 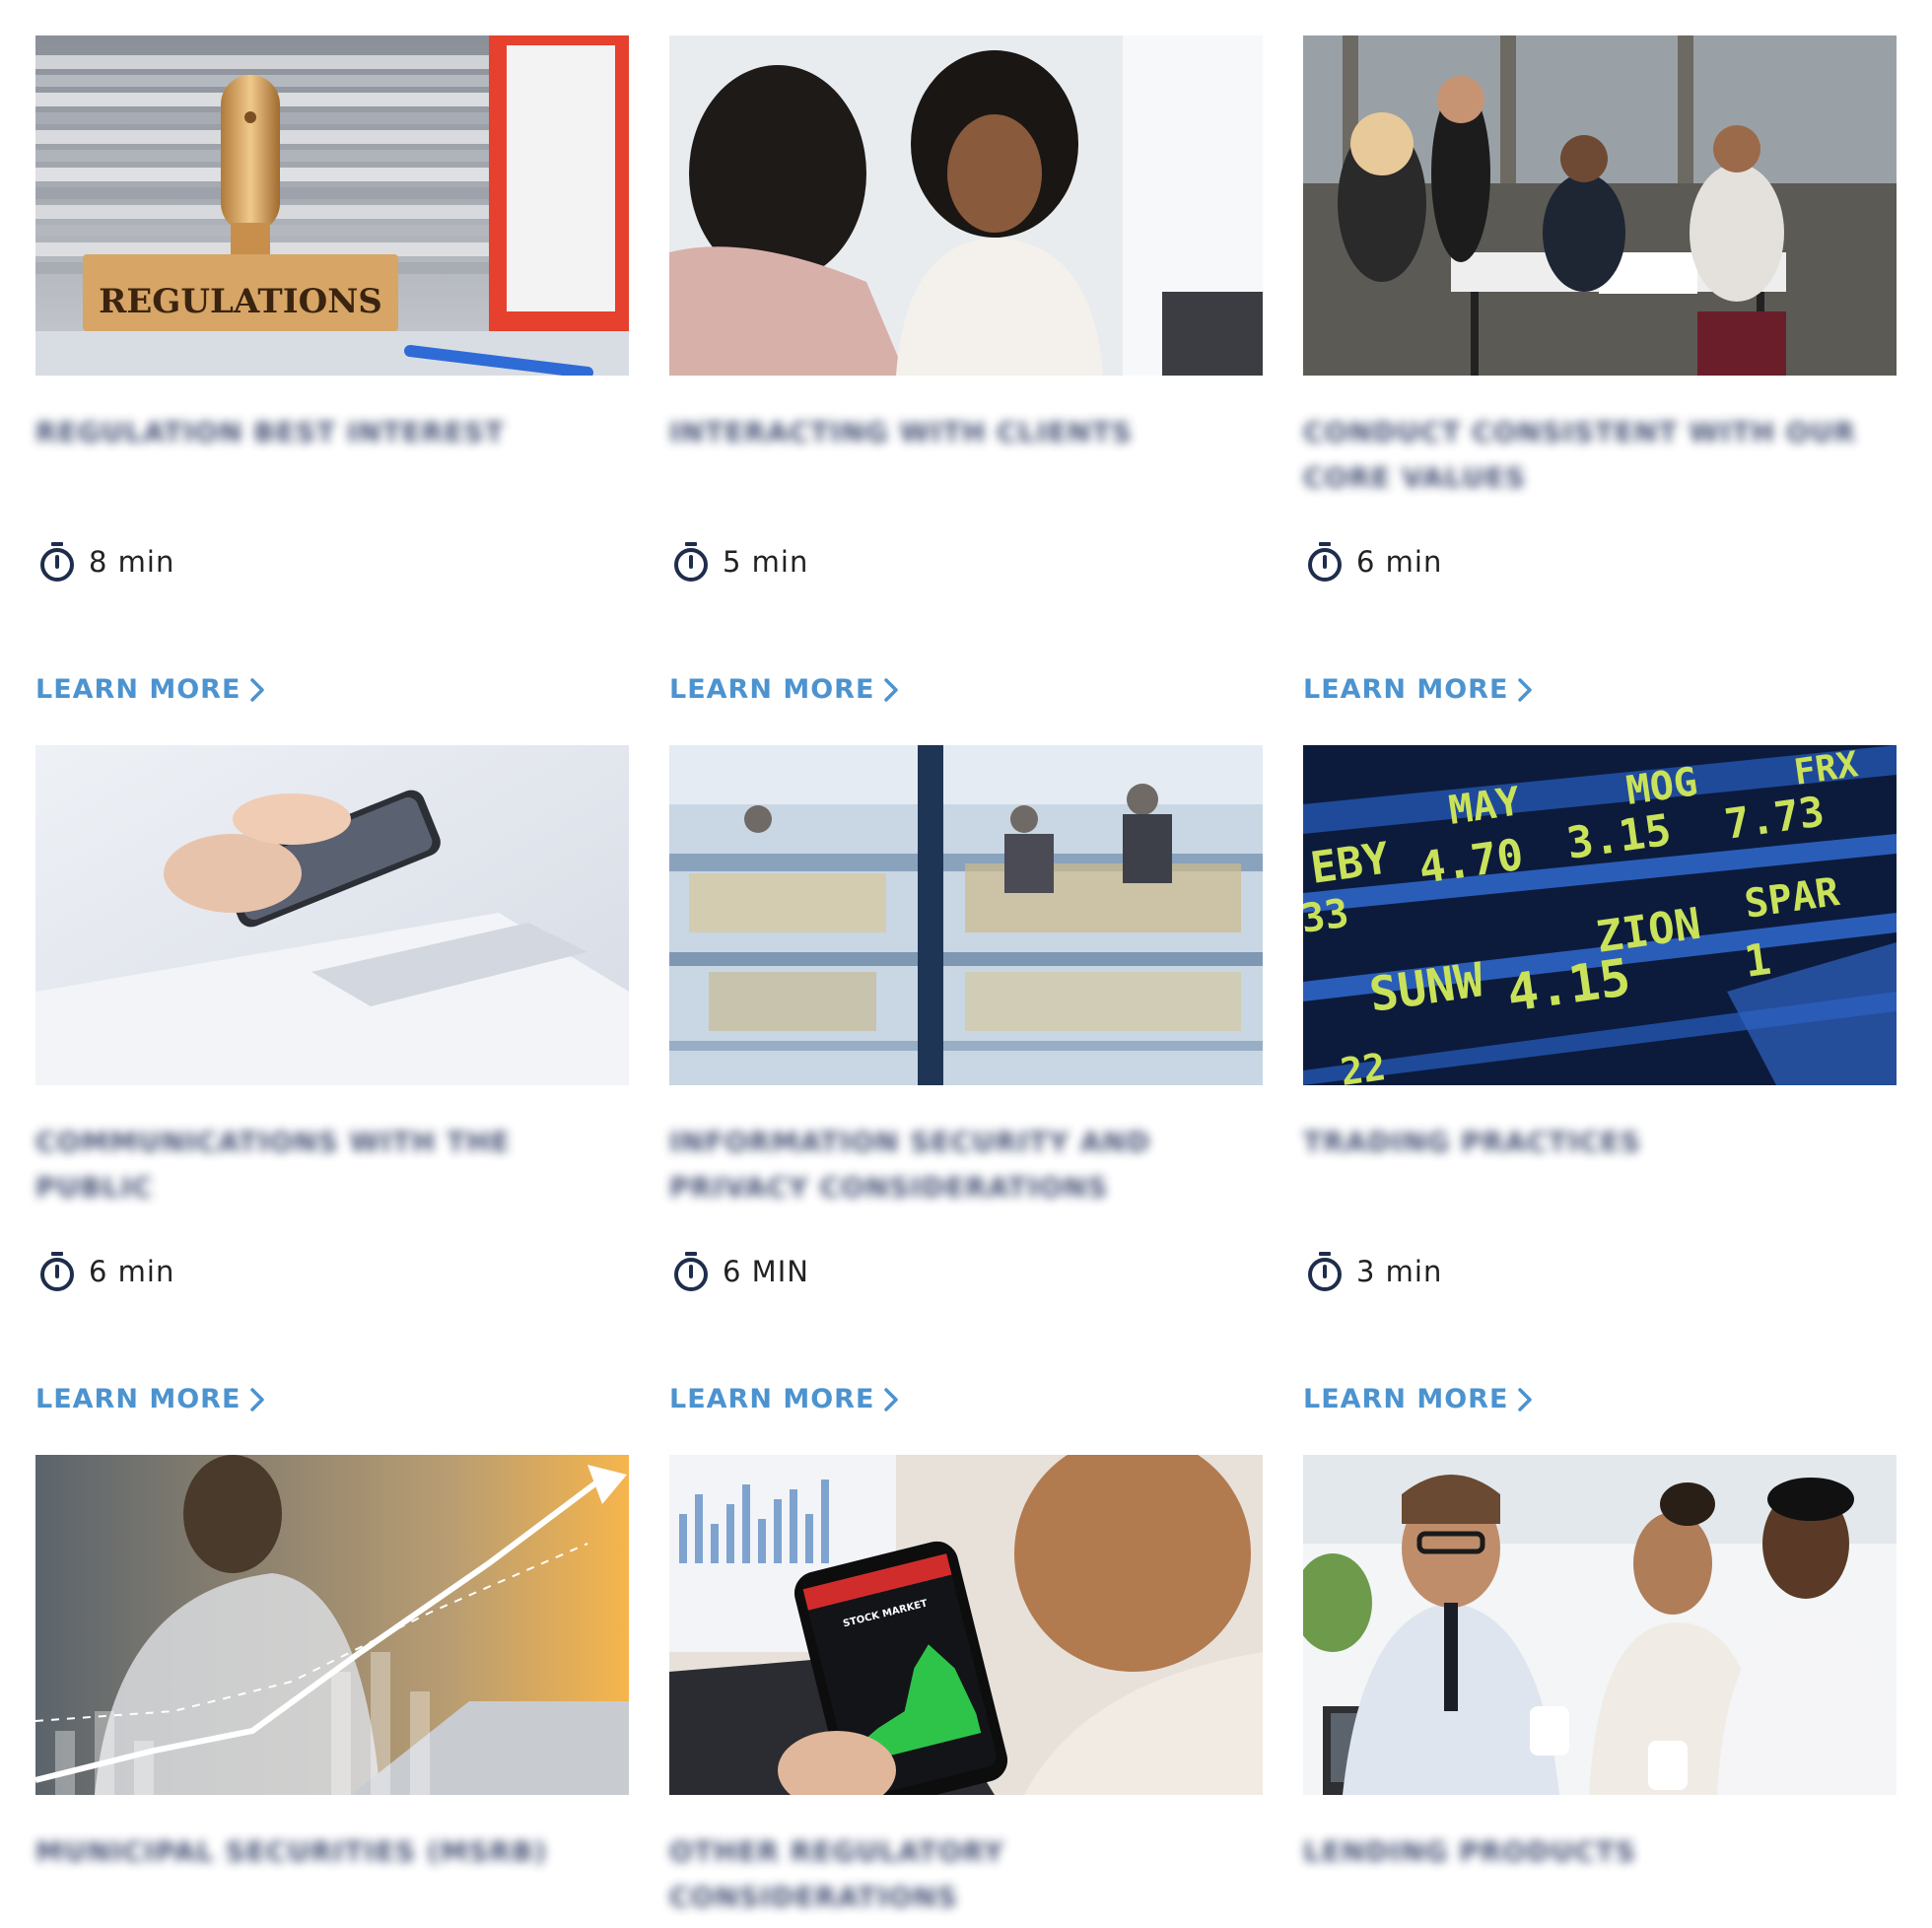 I want to click on course-card: Lending Products, so click(x=1600, y=1681).